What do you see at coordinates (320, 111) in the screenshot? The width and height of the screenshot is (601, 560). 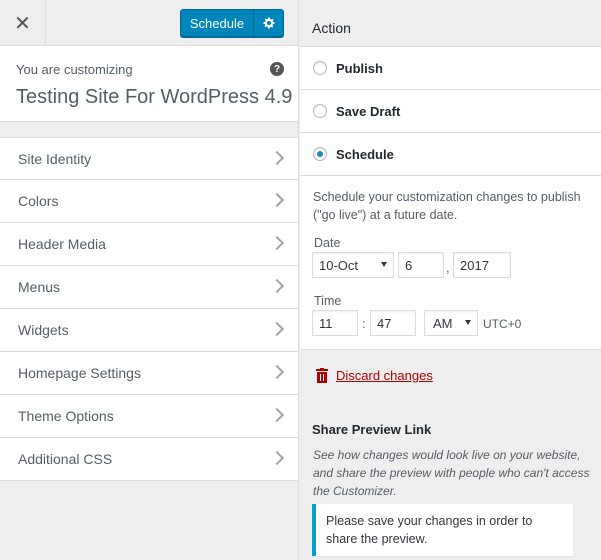 I see `save-draft-radio` at bounding box center [320, 111].